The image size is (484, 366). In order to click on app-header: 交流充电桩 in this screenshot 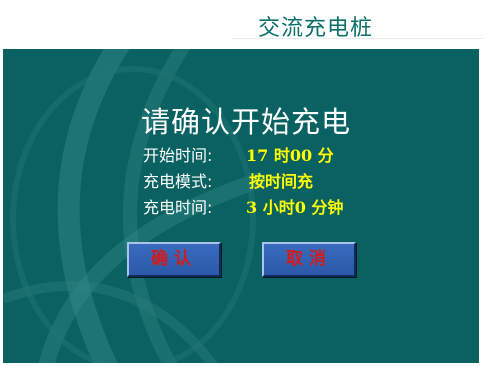, I will do `click(242, 24)`.